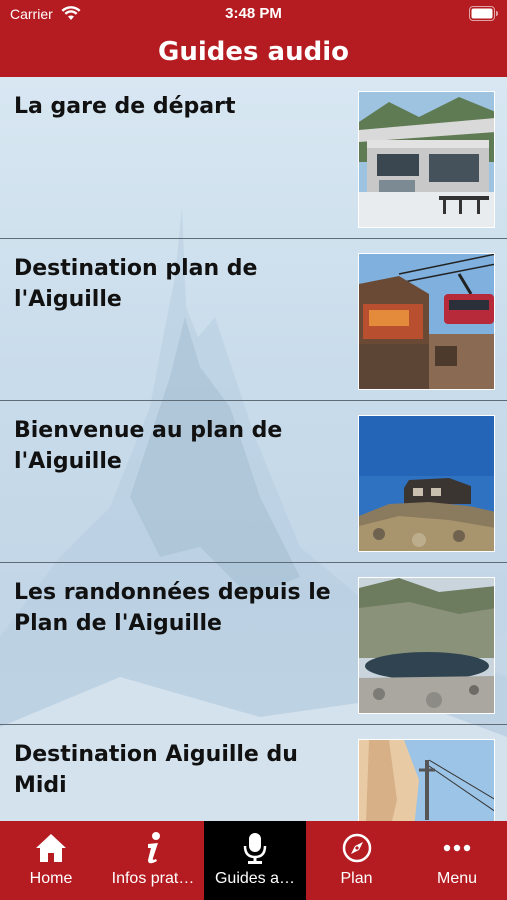  Describe the element at coordinates (426, 483) in the screenshot. I see `mountain-hut-photo` at that location.